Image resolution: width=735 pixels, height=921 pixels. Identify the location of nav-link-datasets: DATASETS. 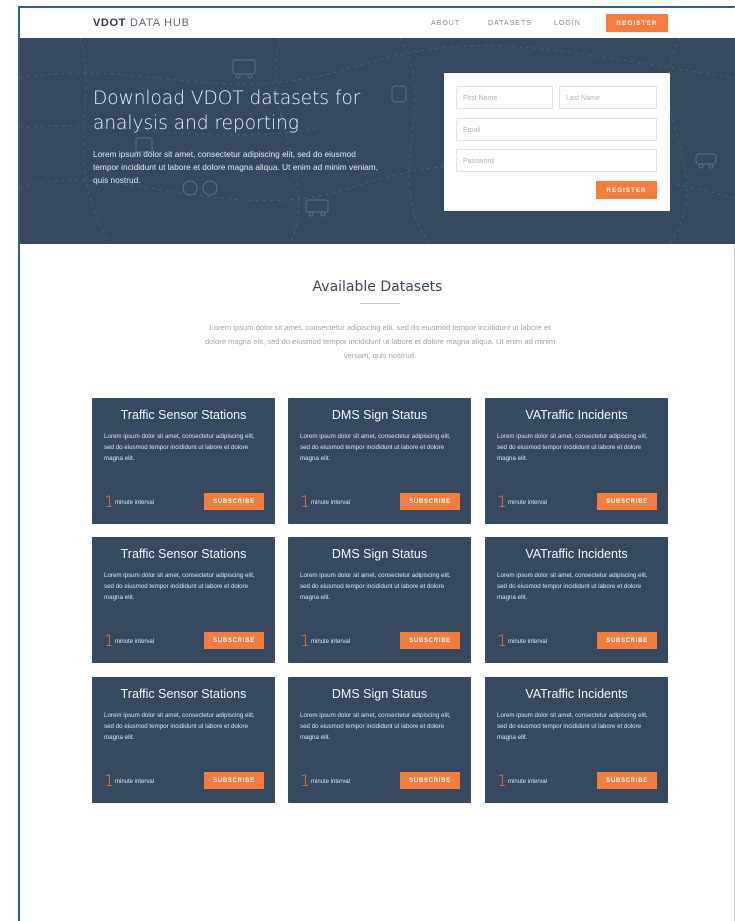
(510, 23).